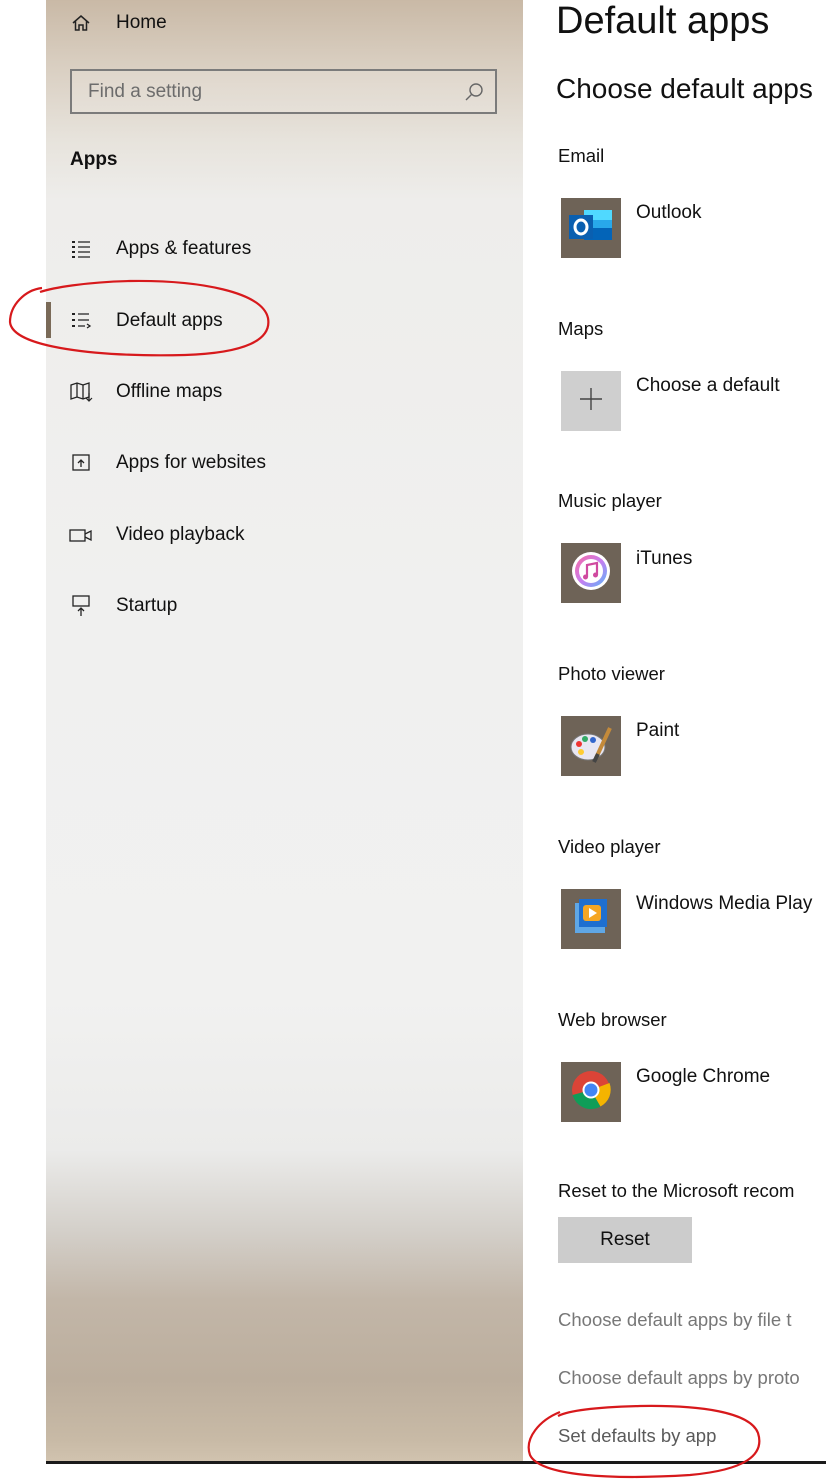  Describe the element at coordinates (609, 846) in the screenshot. I see `category-video-player-label: Video player` at that location.